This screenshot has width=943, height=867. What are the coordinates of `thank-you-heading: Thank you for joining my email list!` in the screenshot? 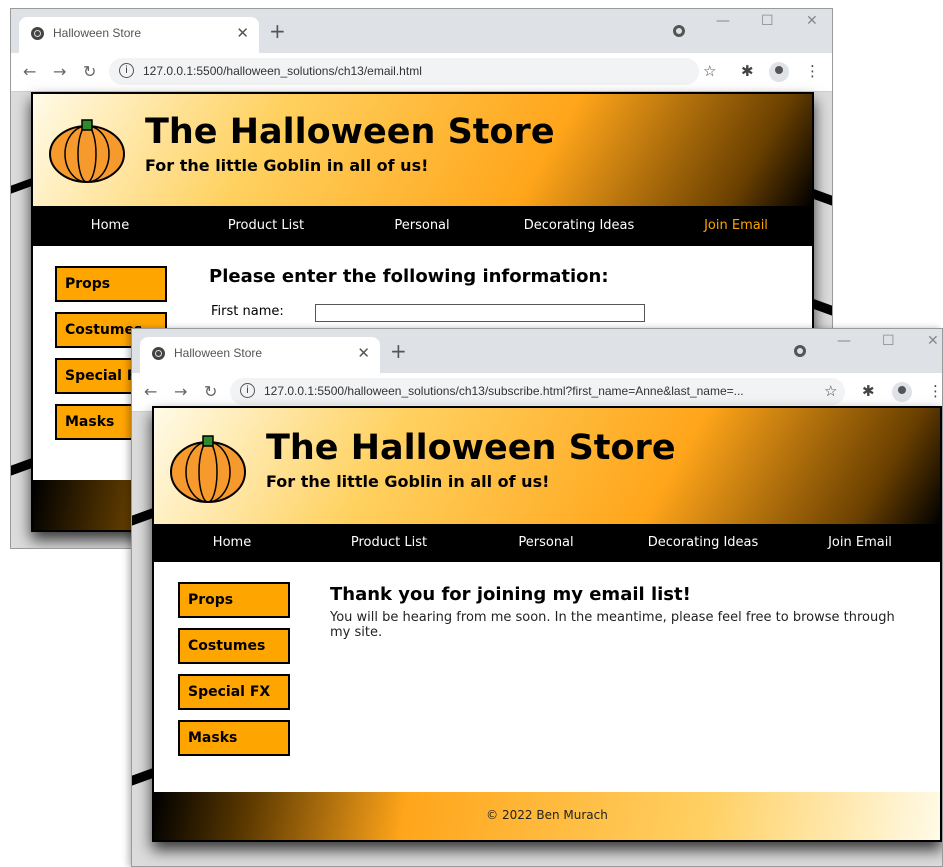 It's located at (510, 594).